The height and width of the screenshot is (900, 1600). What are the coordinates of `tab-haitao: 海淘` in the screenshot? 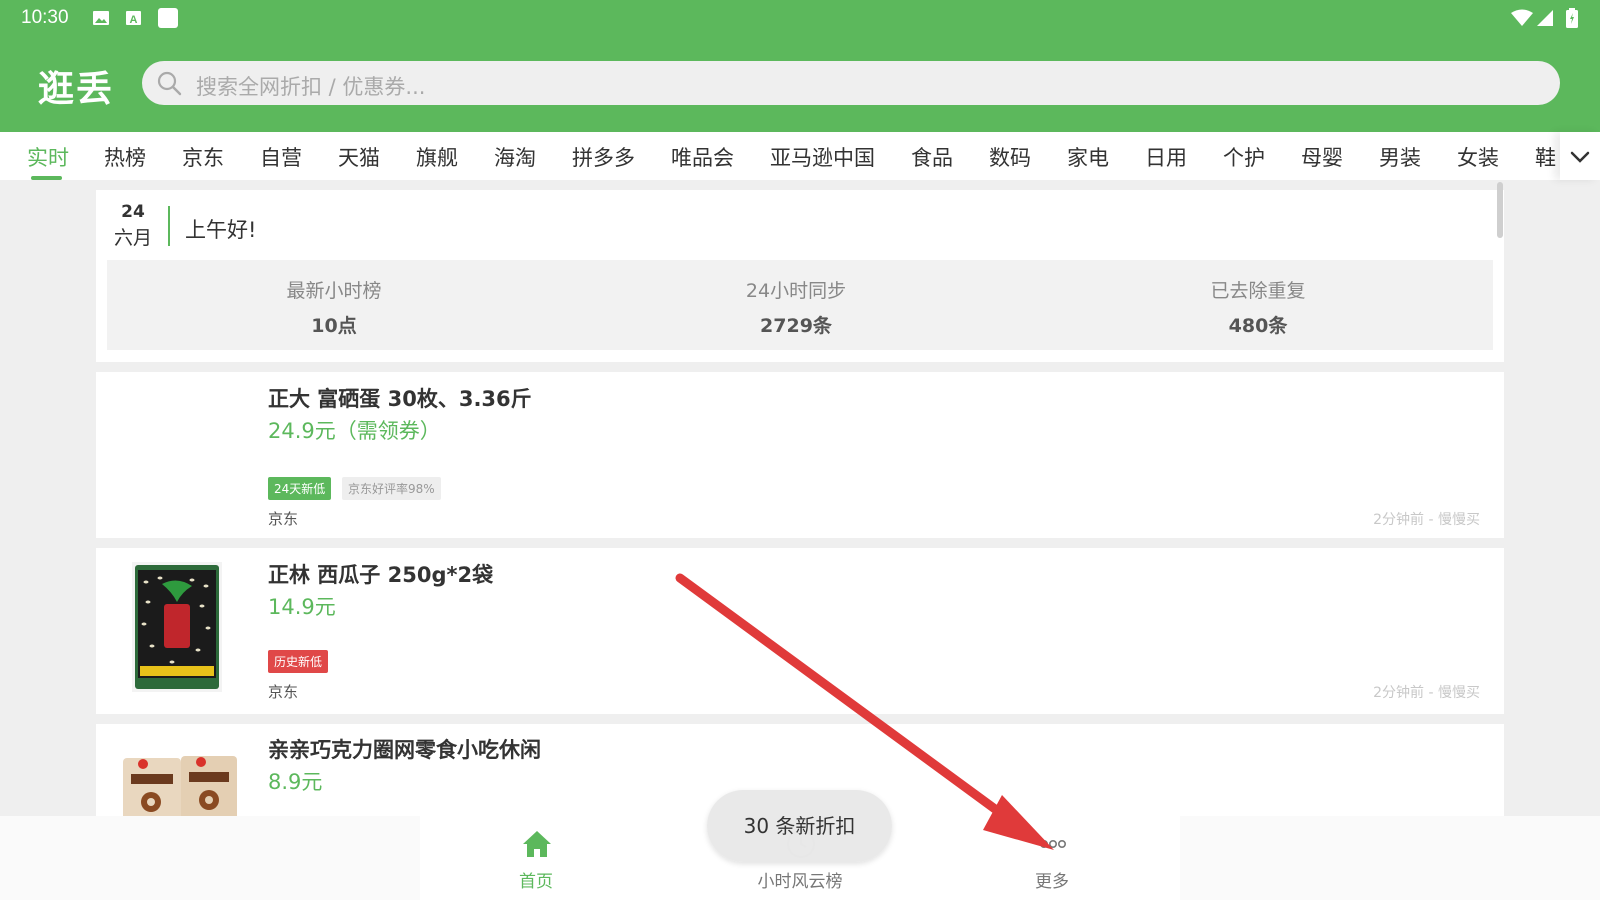 It's located at (515, 157).